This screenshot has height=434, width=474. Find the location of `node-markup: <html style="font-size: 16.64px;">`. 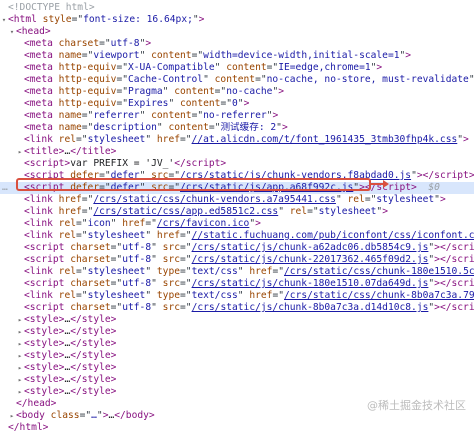

node-markup: <html style="font-size: 16.64px;"> is located at coordinates (106, 19).